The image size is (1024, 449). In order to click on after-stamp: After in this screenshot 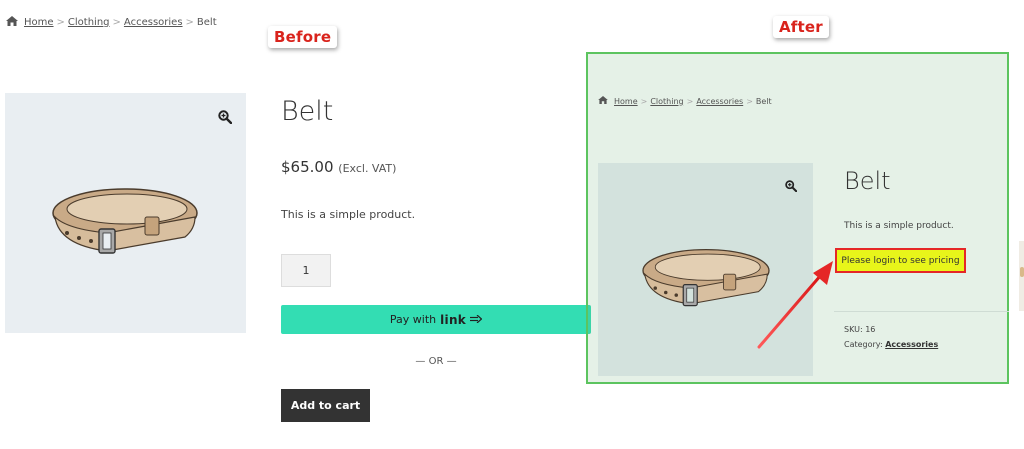, I will do `click(801, 27)`.